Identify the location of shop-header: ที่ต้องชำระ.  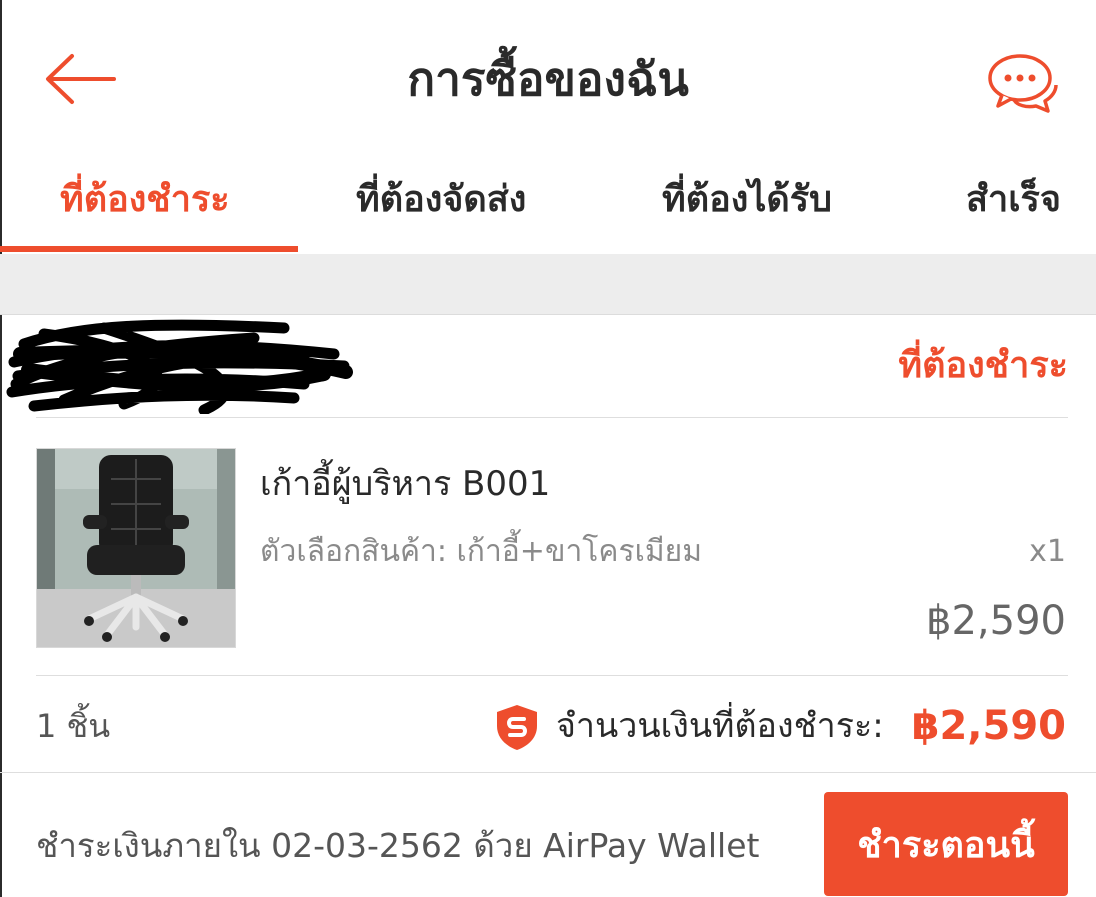
(548, 366).